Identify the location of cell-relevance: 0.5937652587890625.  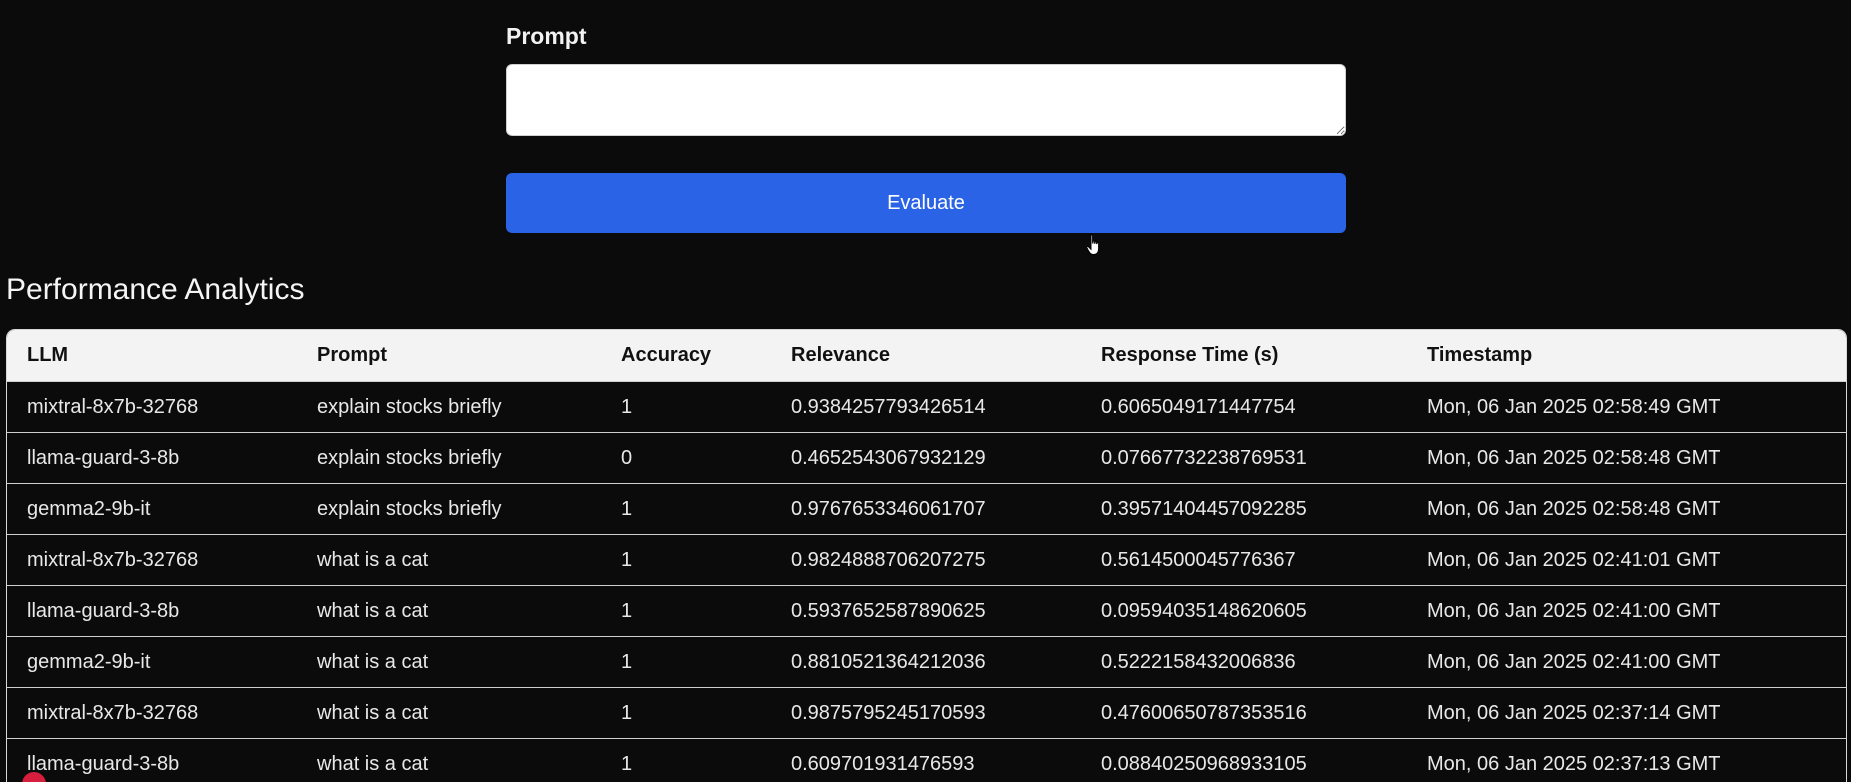
(926, 611).